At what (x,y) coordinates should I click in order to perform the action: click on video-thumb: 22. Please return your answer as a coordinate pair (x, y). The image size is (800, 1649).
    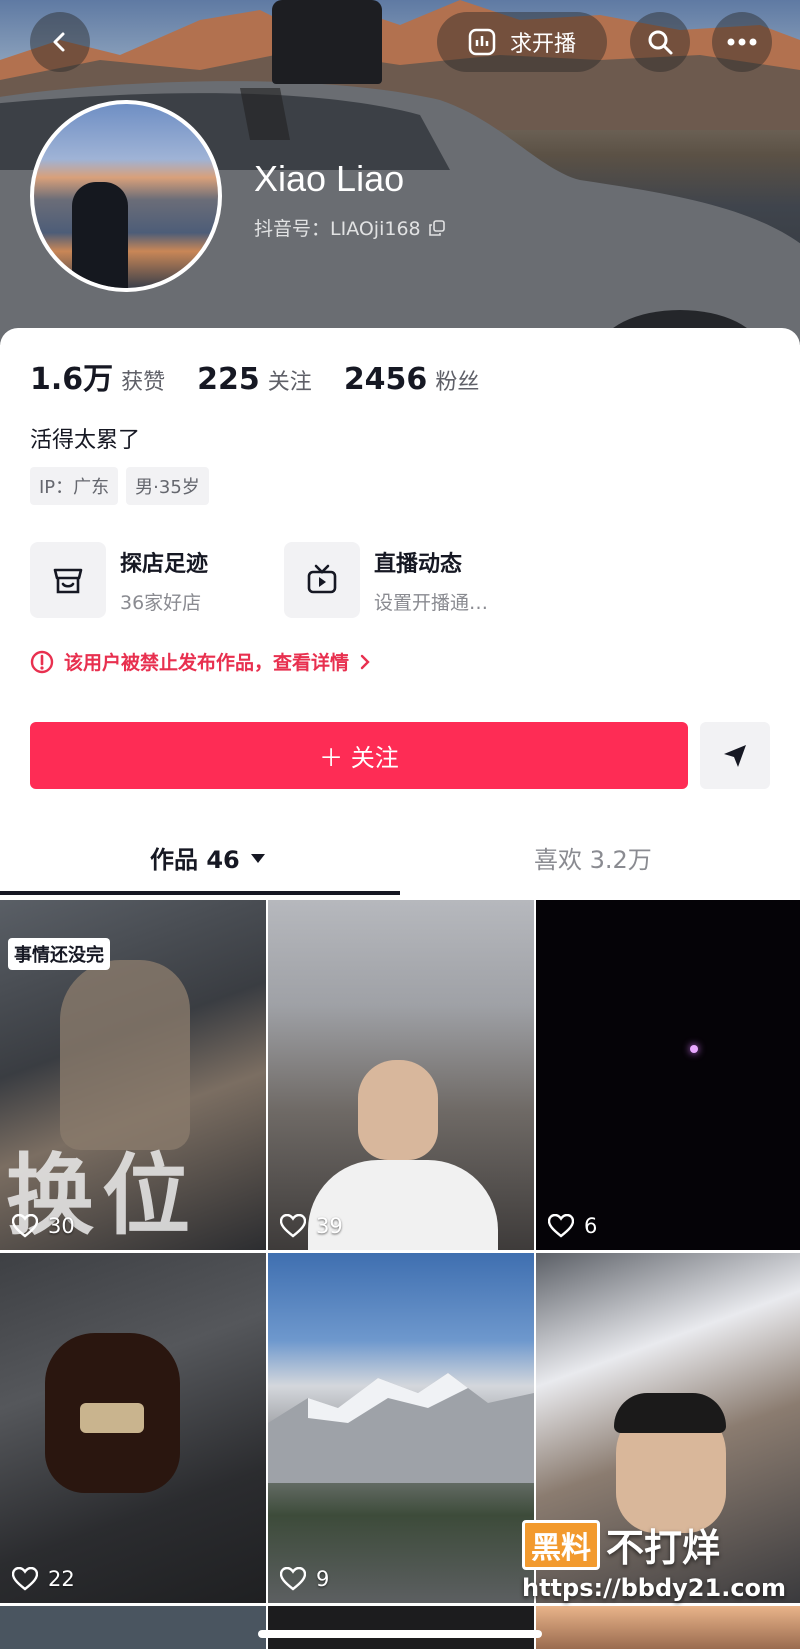
    Looking at the image, I should click on (133, 1428).